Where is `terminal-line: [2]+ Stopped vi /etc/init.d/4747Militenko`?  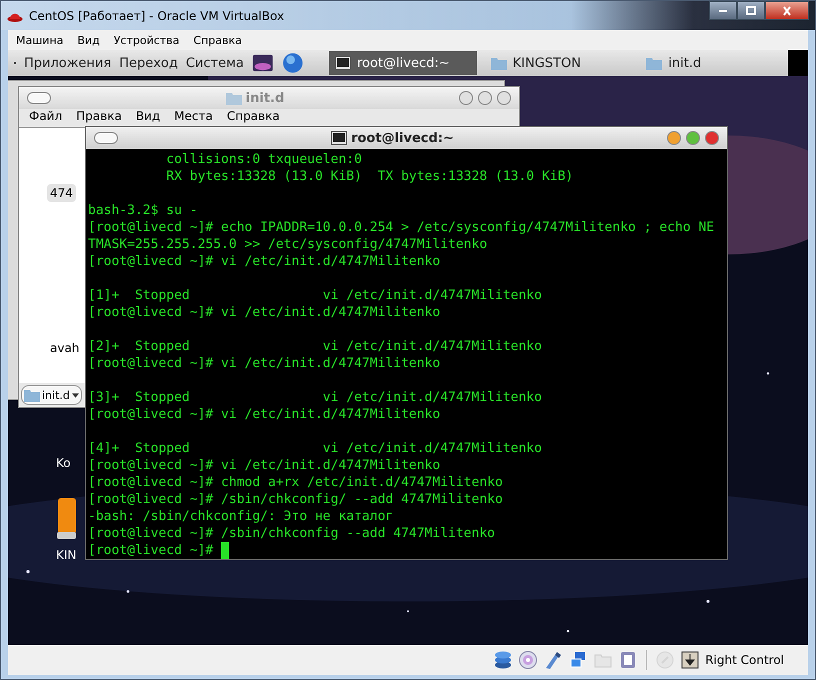 terminal-line: [2]+ Stopped vi /etc/init.d/4747Militenko is located at coordinates (315, 346).